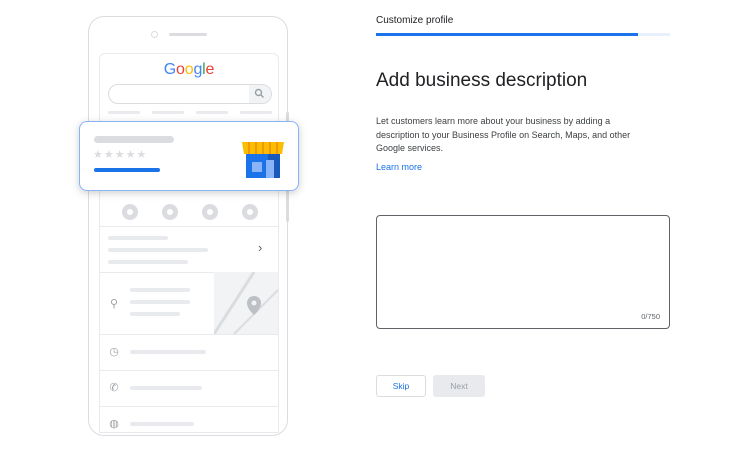  What do you see at coordinates (399, 167) in the screenshot?
I see `learn-more-link: Learn more` at bounding box center [399, 167].